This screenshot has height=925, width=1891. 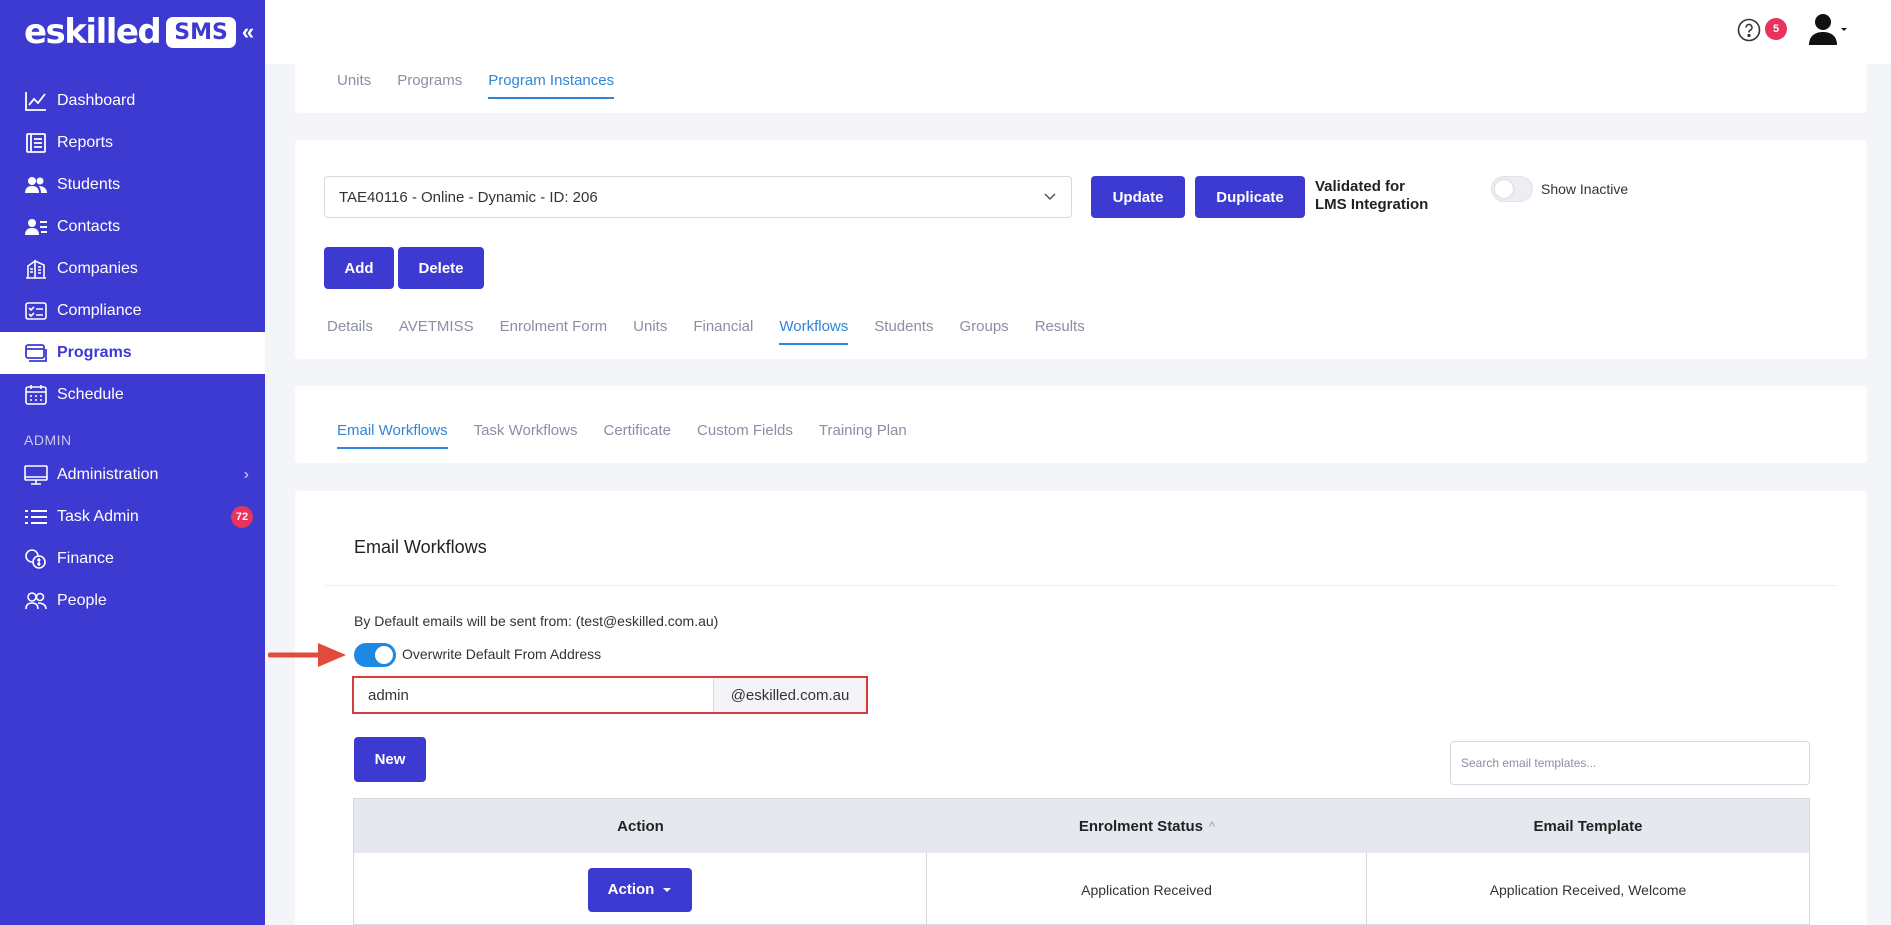 What do you see at coordinates (36, 517) in the screenshot?
I see `list-icon` at bounding box center [36, 517].